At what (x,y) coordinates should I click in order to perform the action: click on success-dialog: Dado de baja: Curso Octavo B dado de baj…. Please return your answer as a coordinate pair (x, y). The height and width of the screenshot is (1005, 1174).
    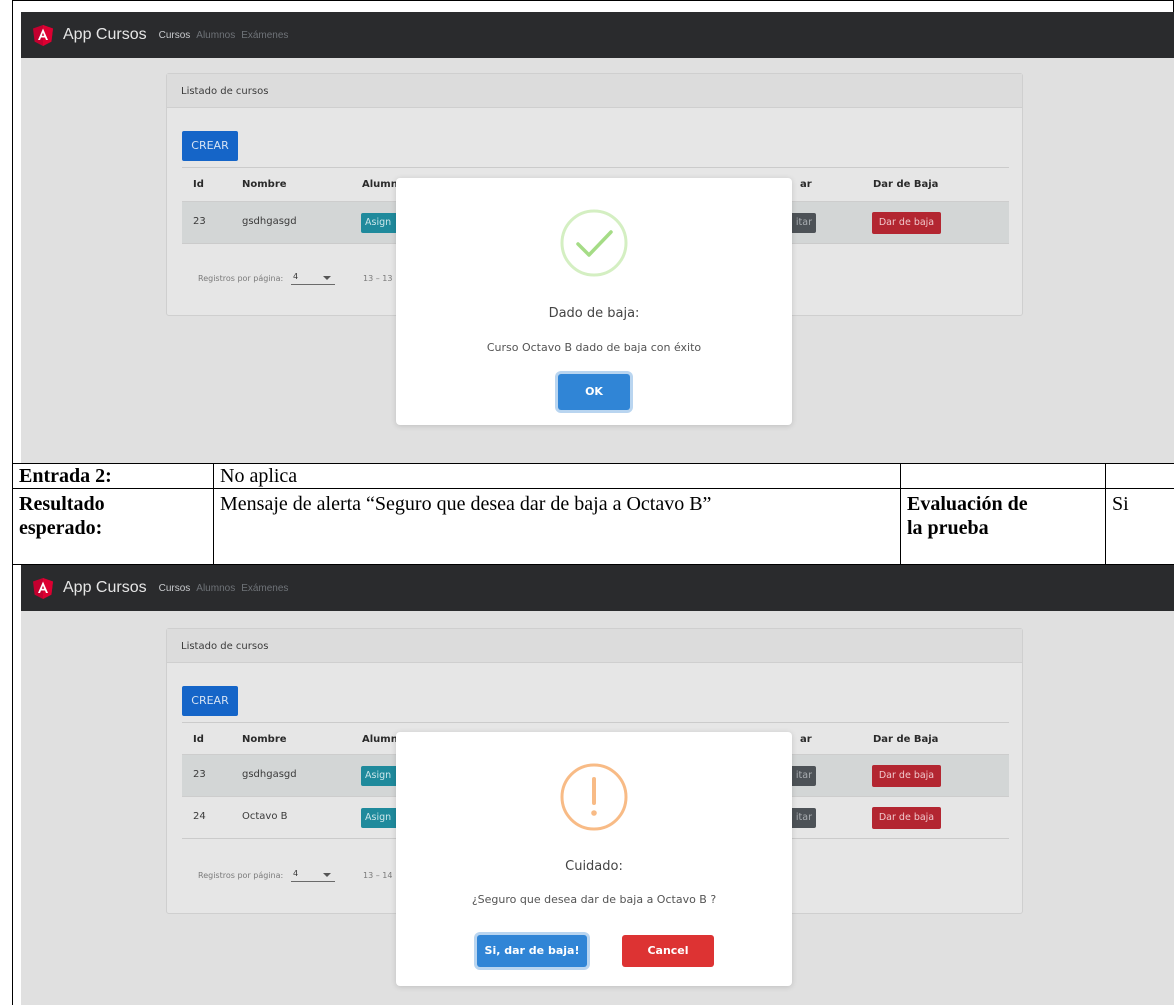
    Looking at the image, I should click on (594, 301).